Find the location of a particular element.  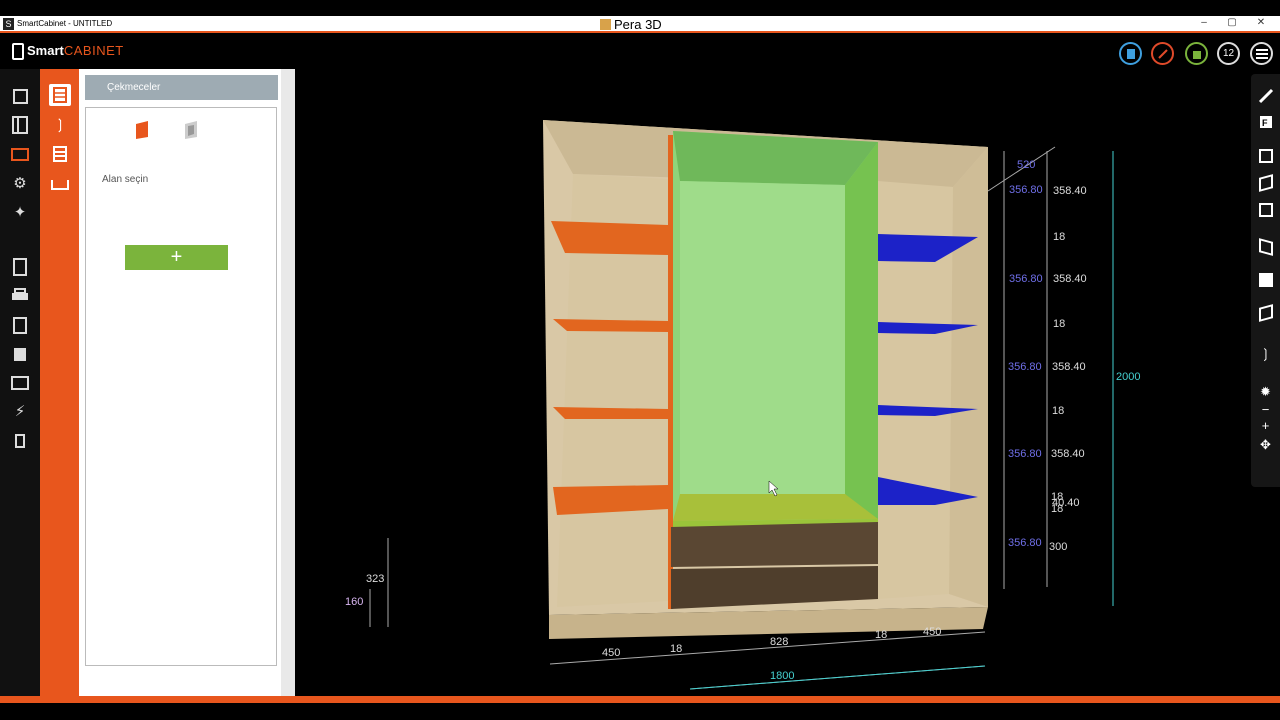

main-toolbar: ⚙ ✦ ⚡ is located at coordinates (20, 382).